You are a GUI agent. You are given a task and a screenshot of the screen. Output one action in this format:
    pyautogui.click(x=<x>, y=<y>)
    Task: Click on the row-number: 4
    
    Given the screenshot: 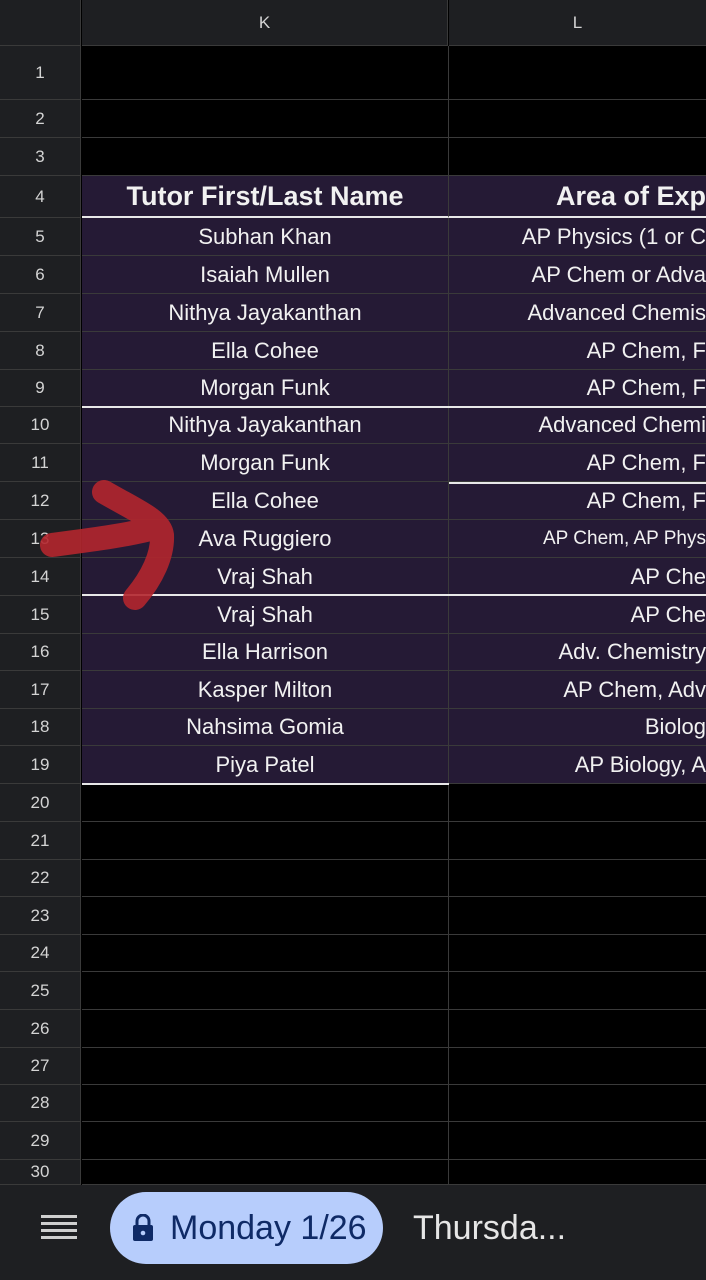 What is the action you would take?
    pyautogui.click(x=40, y=197)
    